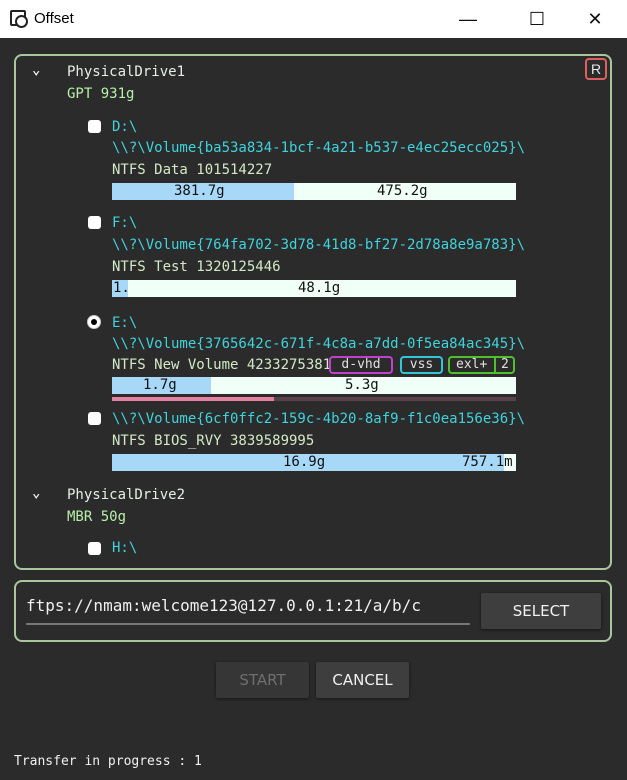 Image resolution: width=627 pixels, height=780 pixels. What do you see at coordinates (362, 680) in the screenshot?
I see `cancel-button: CANCEL` at bounding box center [362, 680].